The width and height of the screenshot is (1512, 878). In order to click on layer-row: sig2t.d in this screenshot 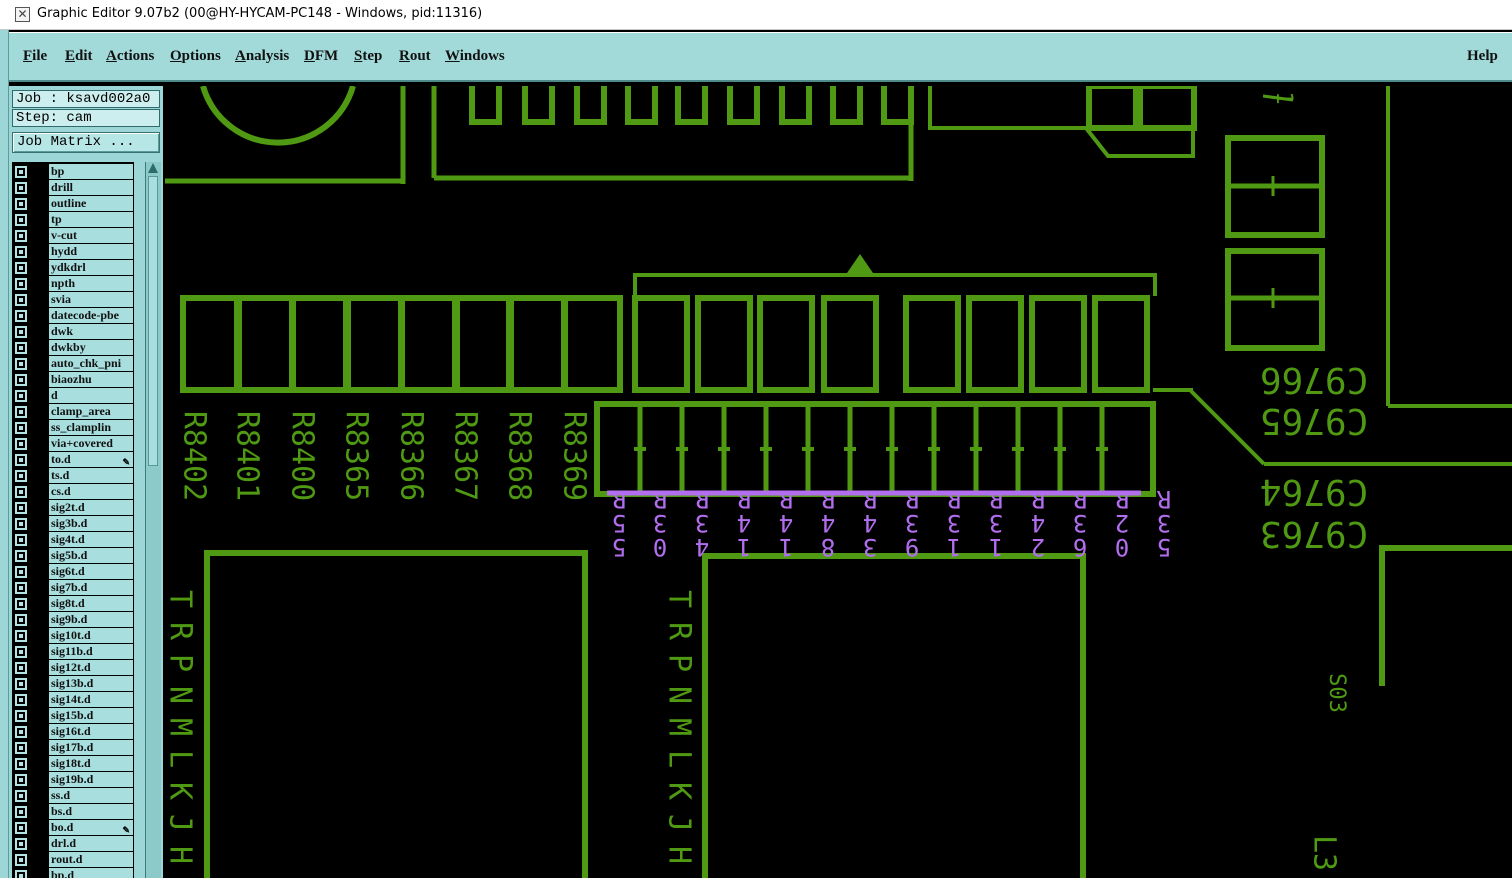, I will do `click(73, 508)`.